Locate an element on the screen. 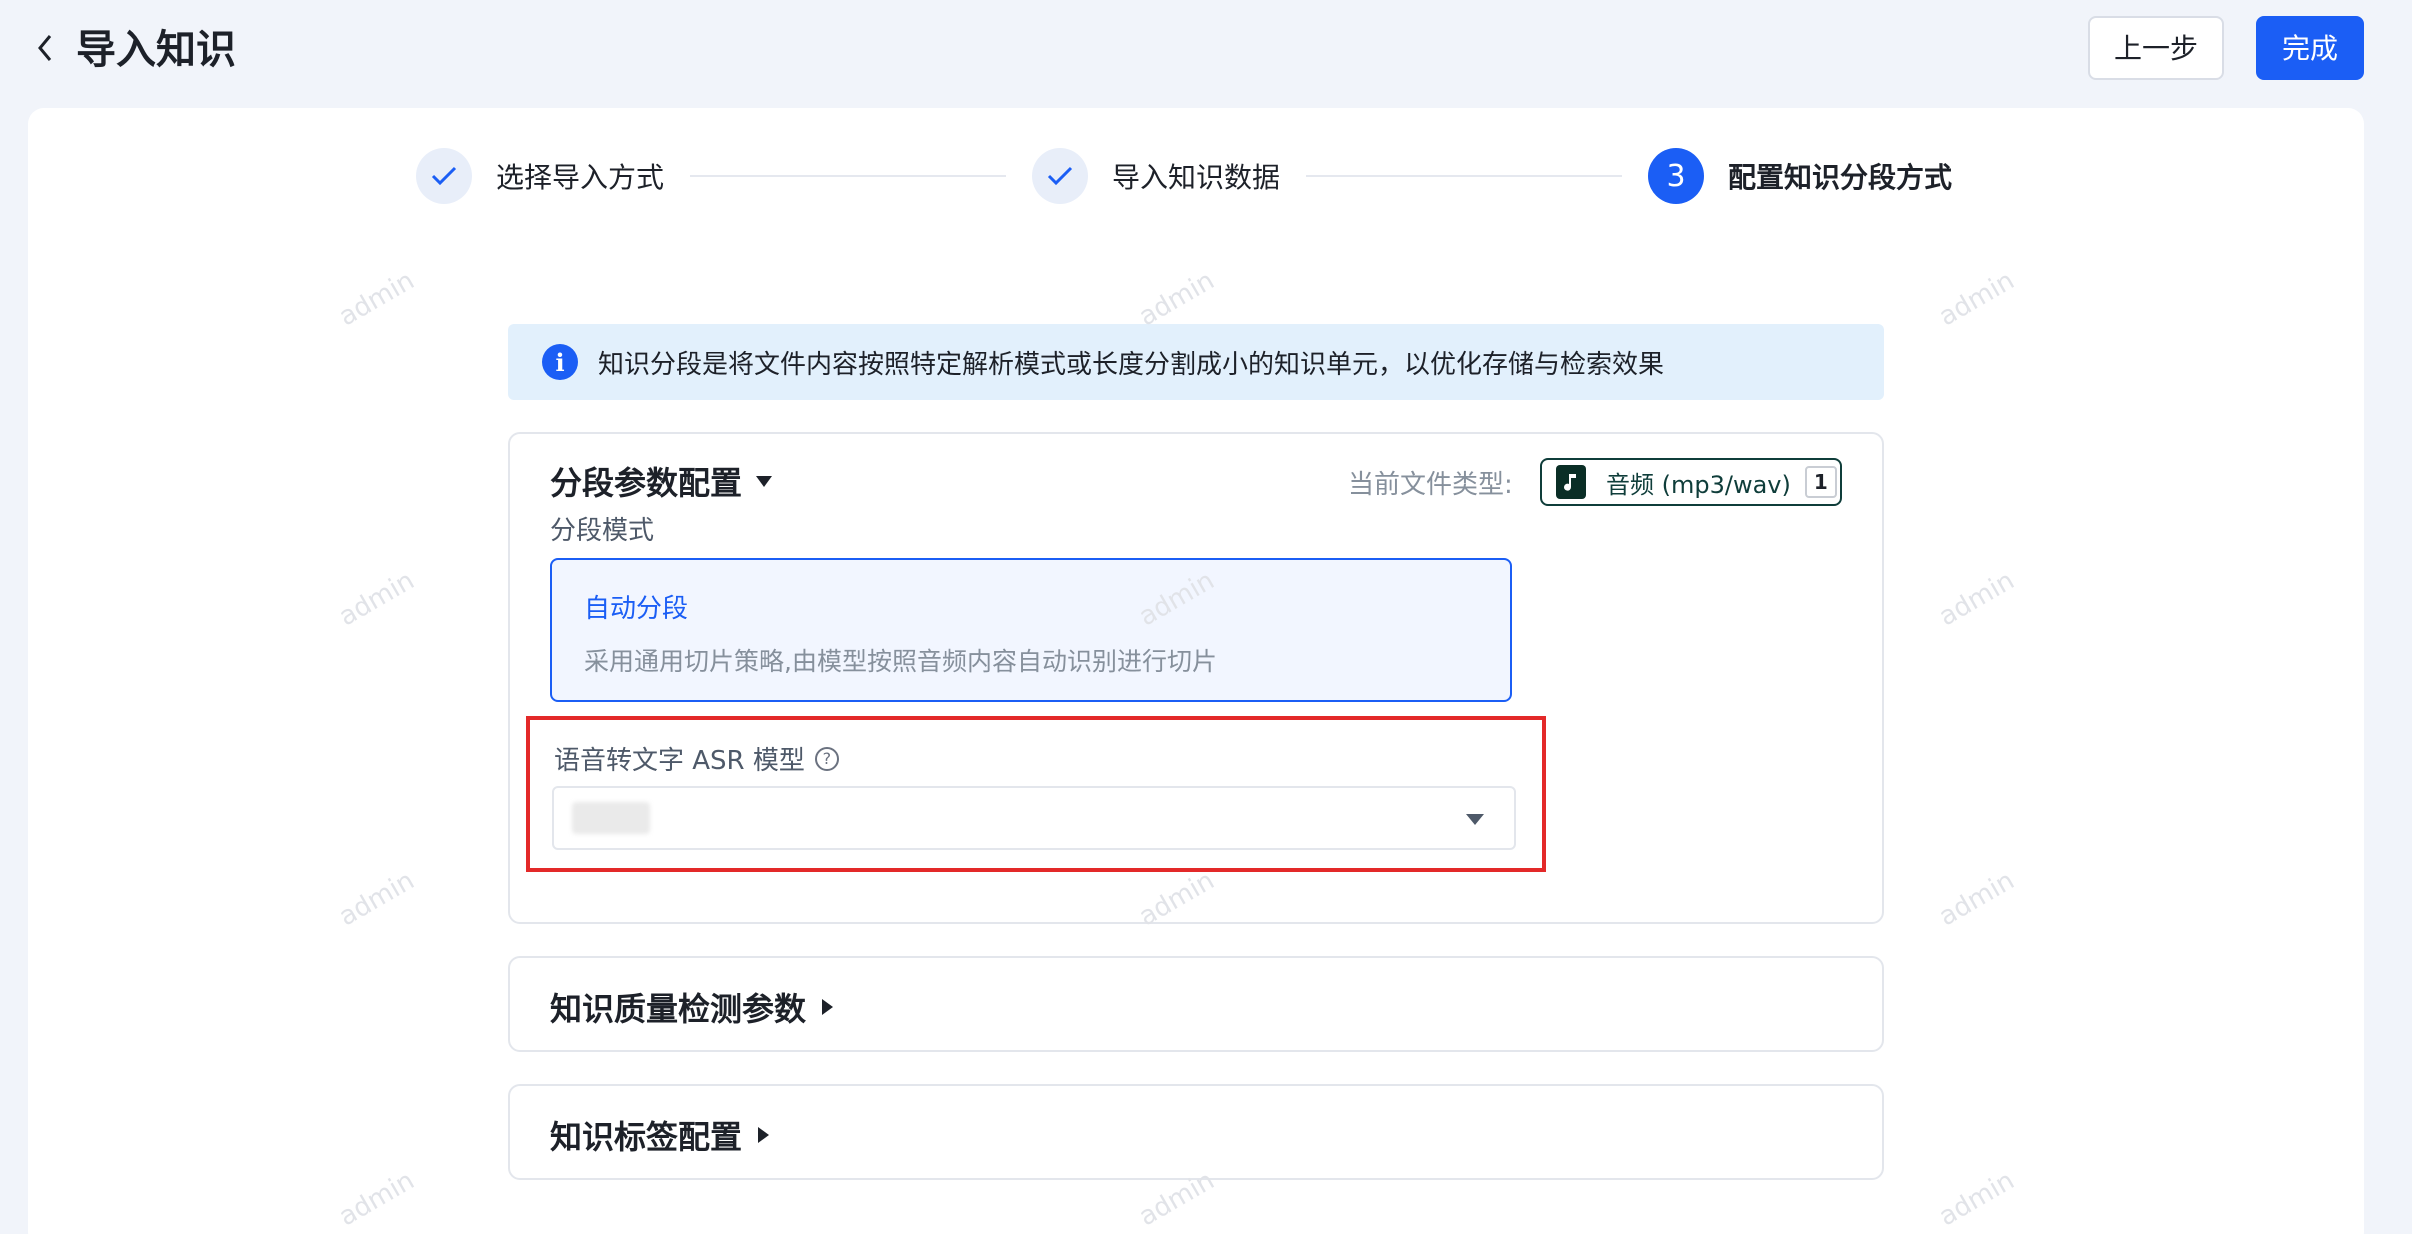 The image size is (2412, 1234). step-3-label: 配置知识分段方式 is located at coordinates (1840, 177).